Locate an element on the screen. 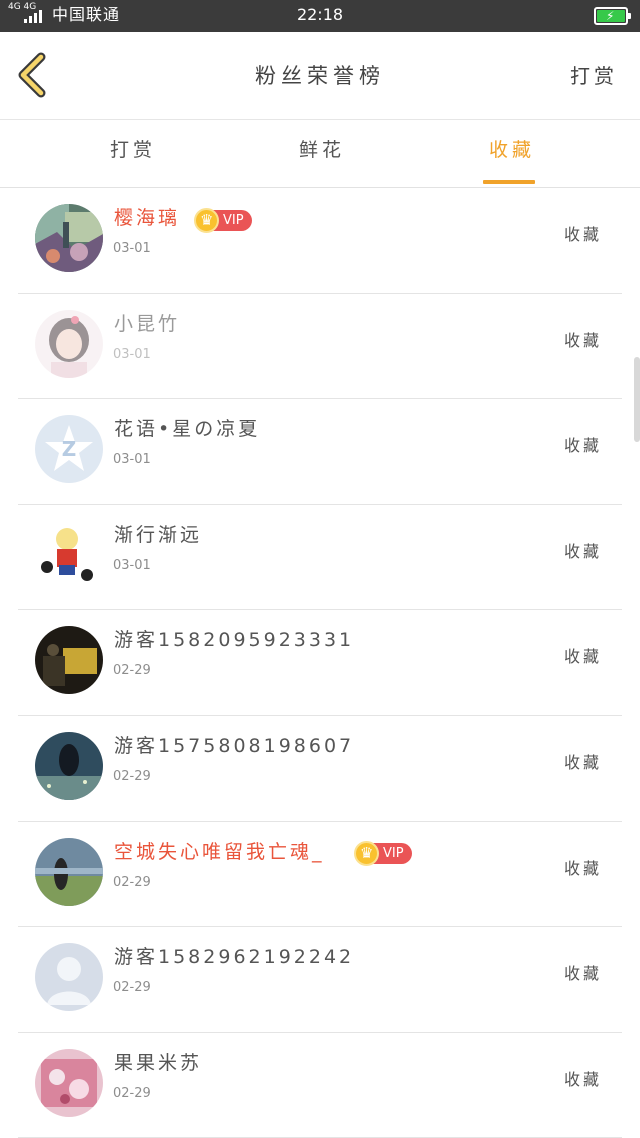 Image resolution: width=640 pixels, height=1138 pixels. scrollbar is located at coordinates (637, 399).